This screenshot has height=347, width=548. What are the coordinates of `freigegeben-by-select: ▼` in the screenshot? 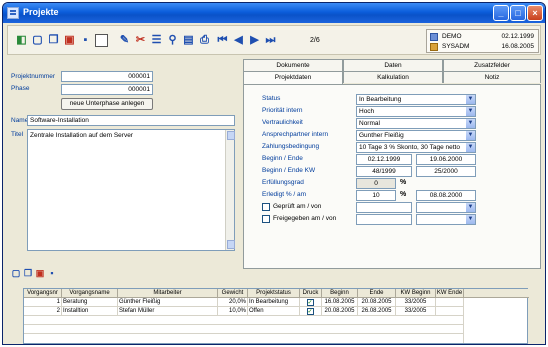 It's located at (446, 219).